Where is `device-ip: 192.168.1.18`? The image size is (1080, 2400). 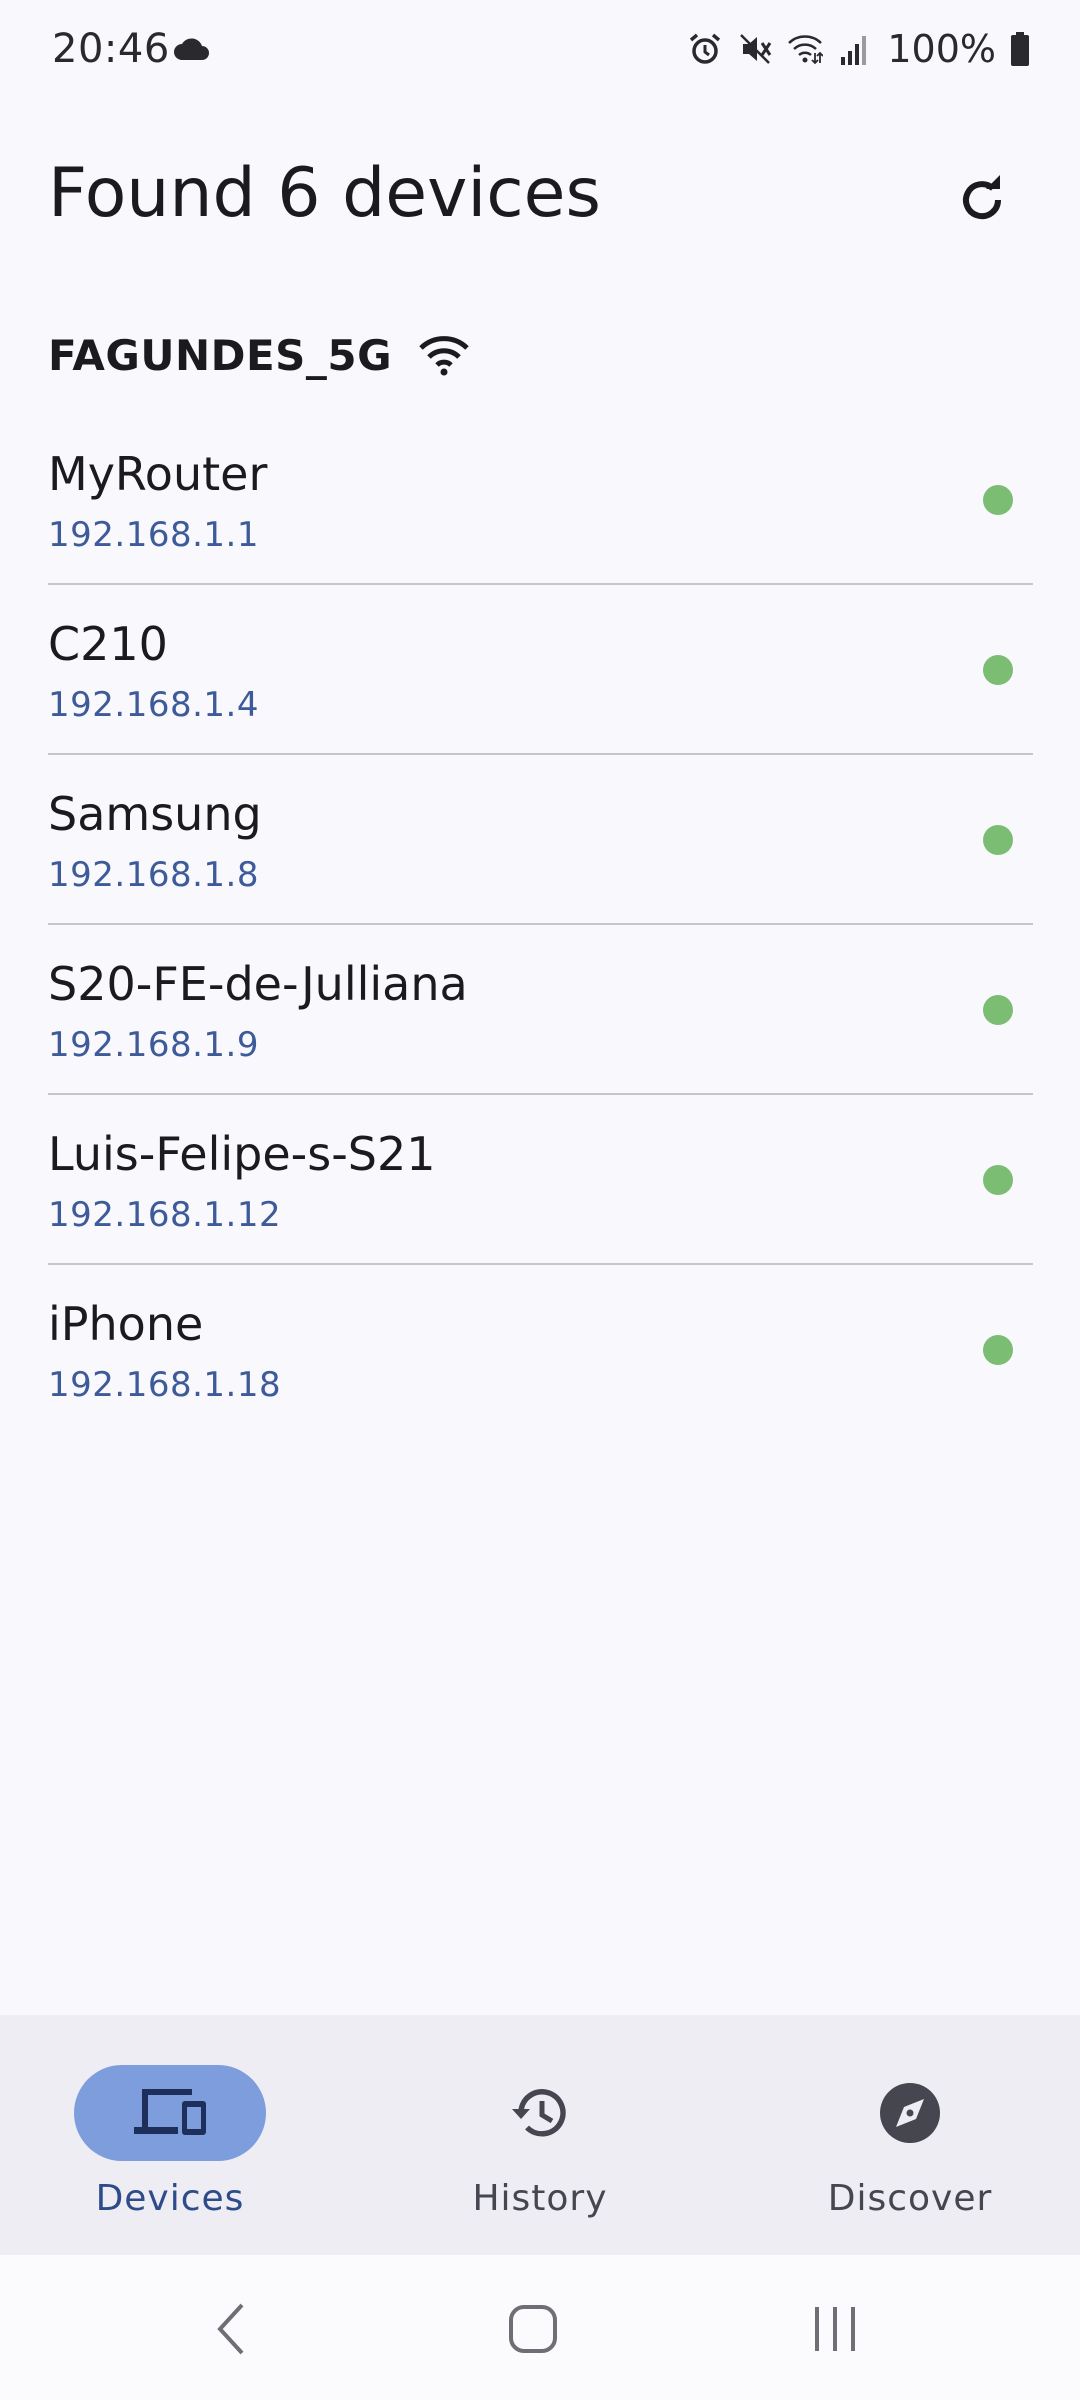
device-ip: 192.168.1.18 is located at coordinates (165, 1385).